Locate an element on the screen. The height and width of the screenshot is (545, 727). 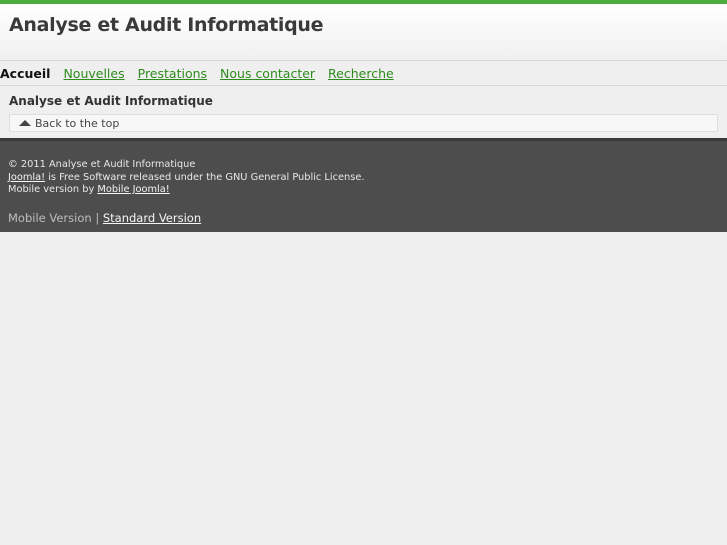
mobile-credit-line: Mobile version by Mobile Joomla! is located at coordinates (363, 190).